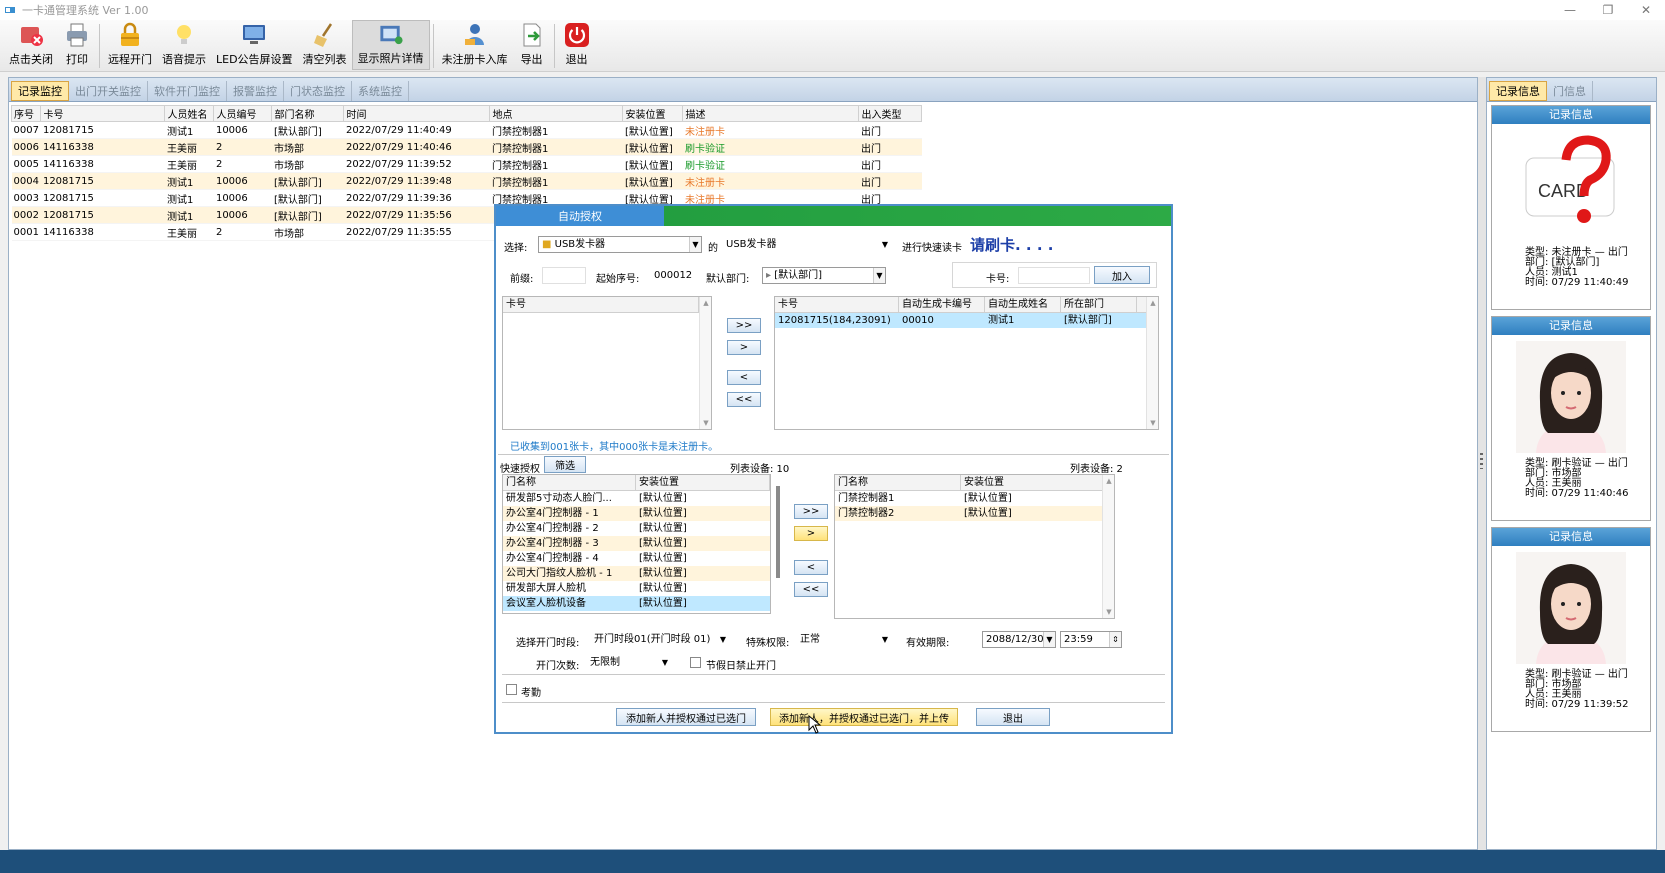 This screenshot has width=1665, height=873. Describe the element at coordinates (620, 244) in the screenshot. I see `reader-select: ■ USB发卡器 ▼` at that location.